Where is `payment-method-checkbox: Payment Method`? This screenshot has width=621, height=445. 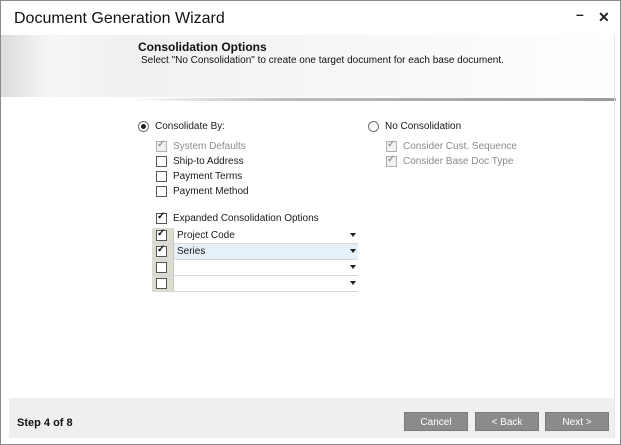 payment-method-checkbox: Payment Method is located at coordinates (202, 191).